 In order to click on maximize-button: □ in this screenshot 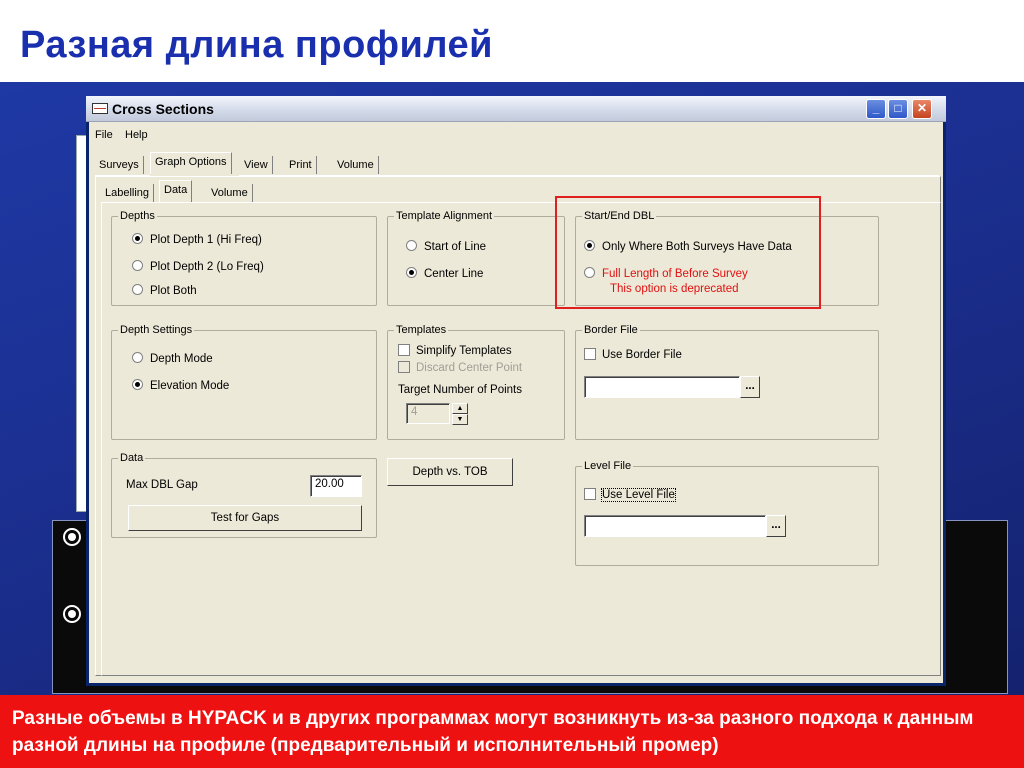, I will do `click(898, 109)`.